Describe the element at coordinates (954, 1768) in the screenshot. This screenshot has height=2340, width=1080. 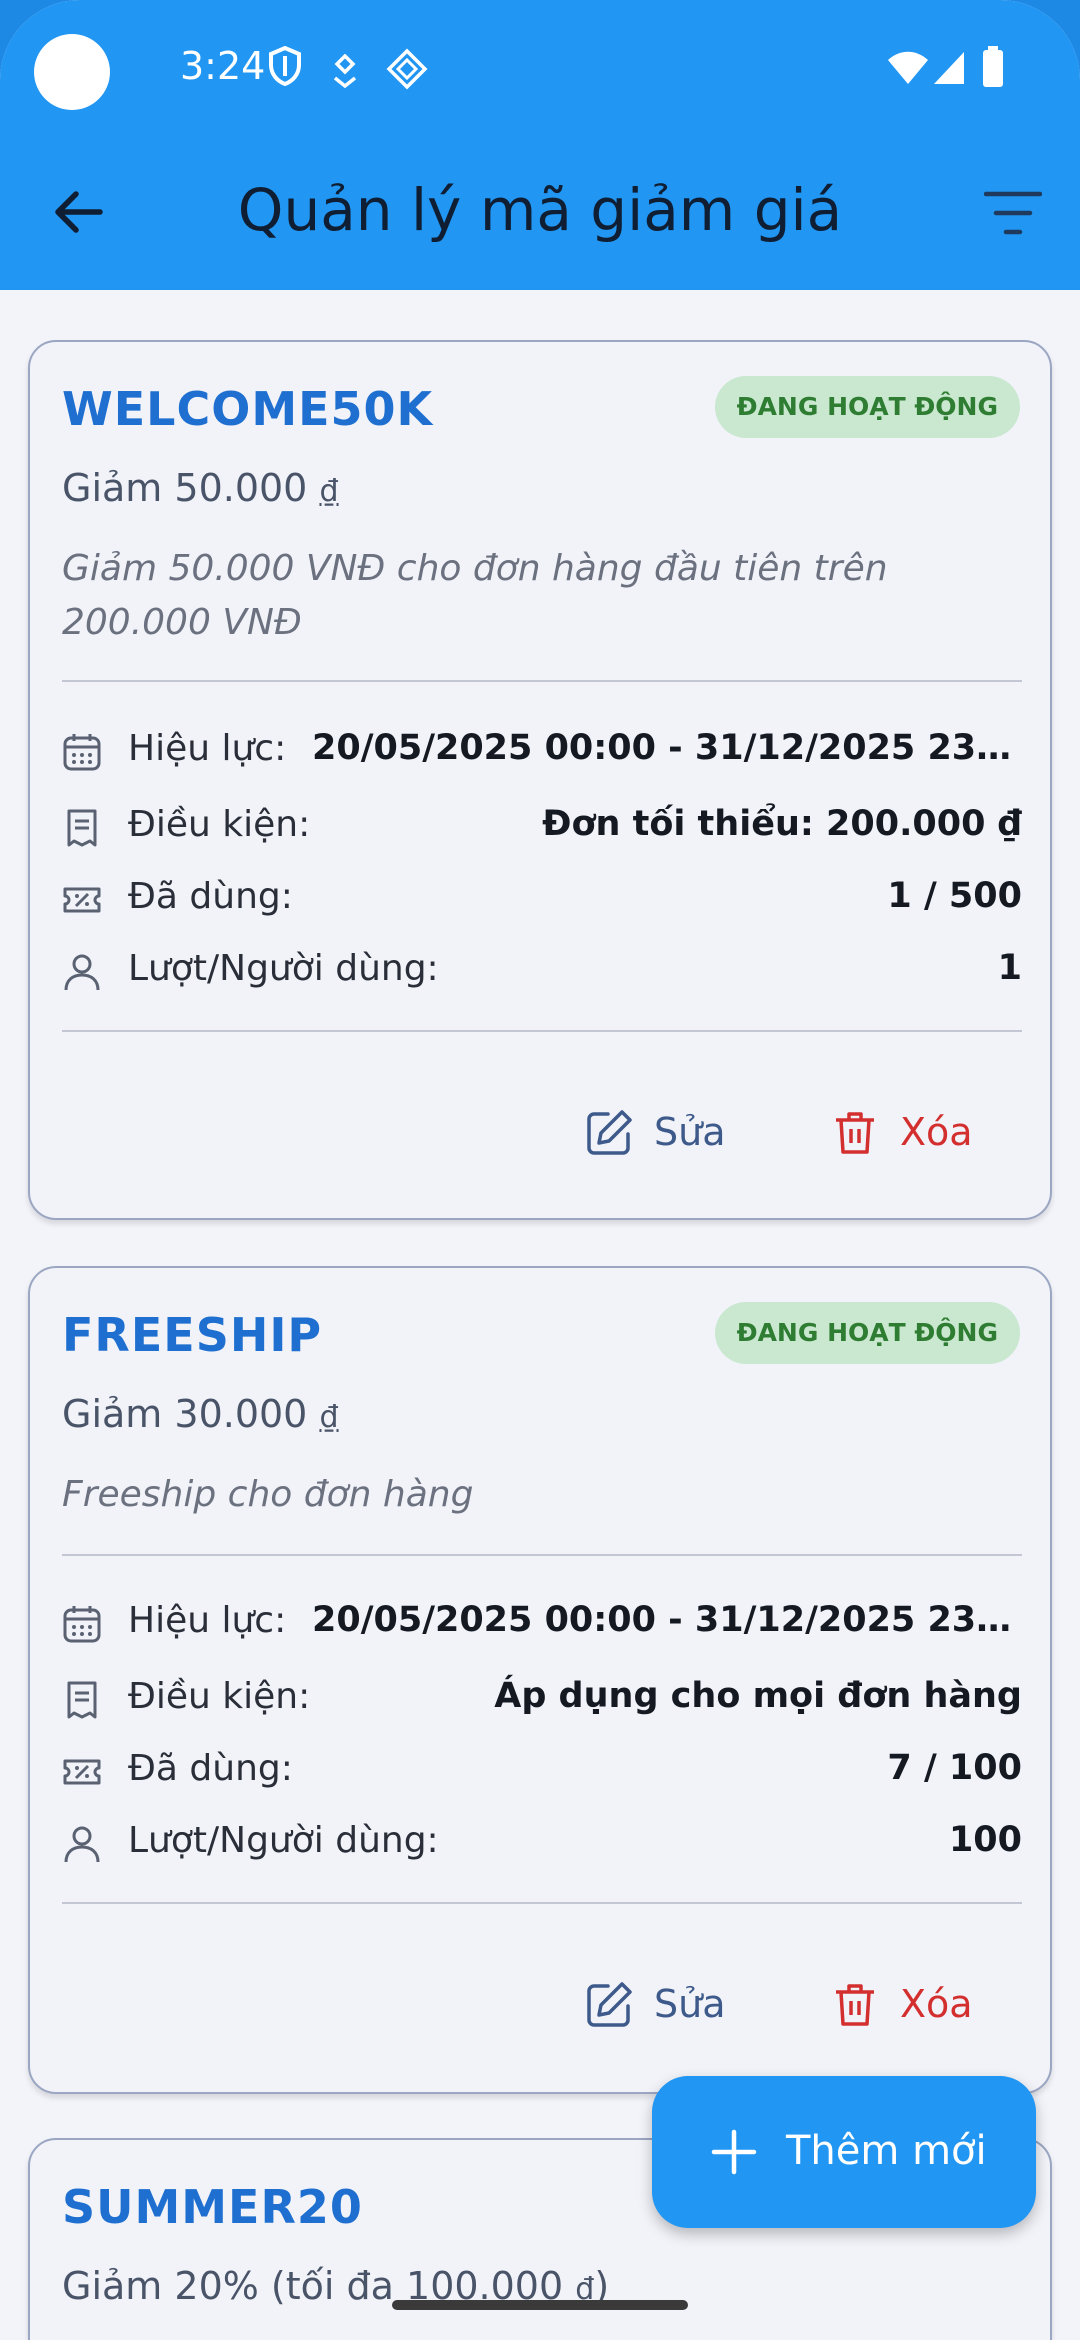
I see `used-value: 7 / 100` at that location.